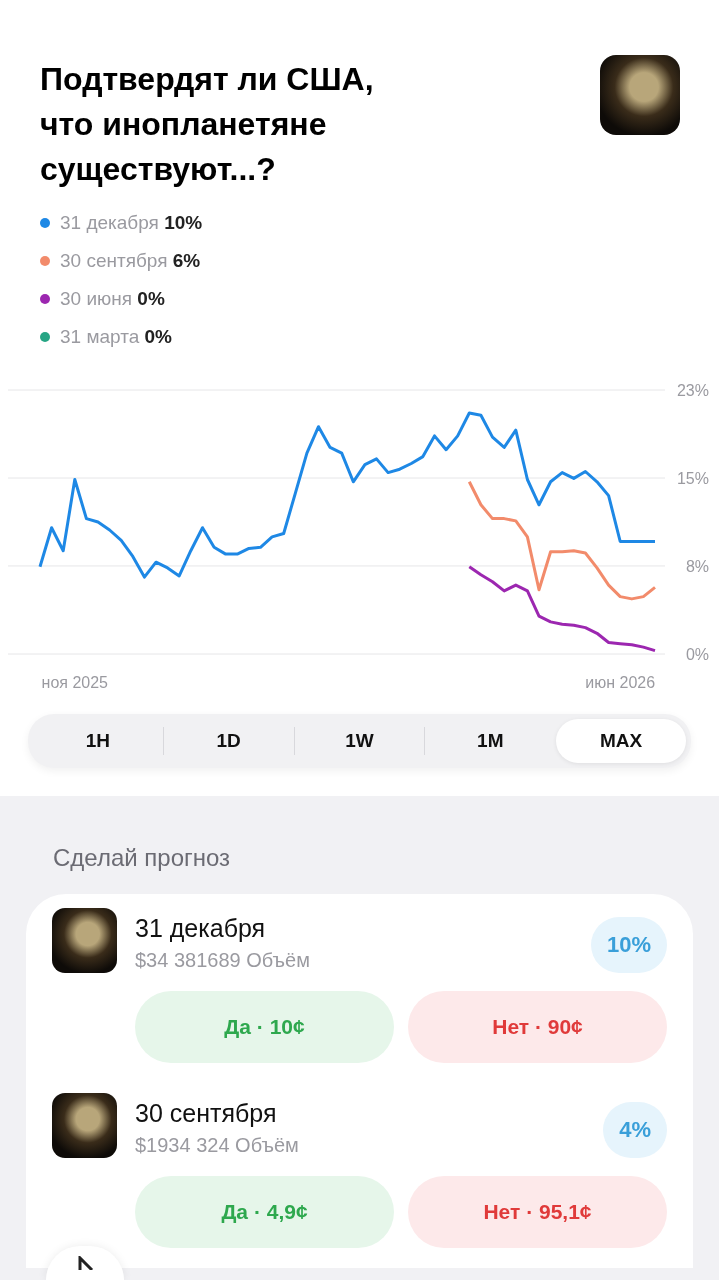  I want to click on axis-label: ноя 2025, so click(75, 682).